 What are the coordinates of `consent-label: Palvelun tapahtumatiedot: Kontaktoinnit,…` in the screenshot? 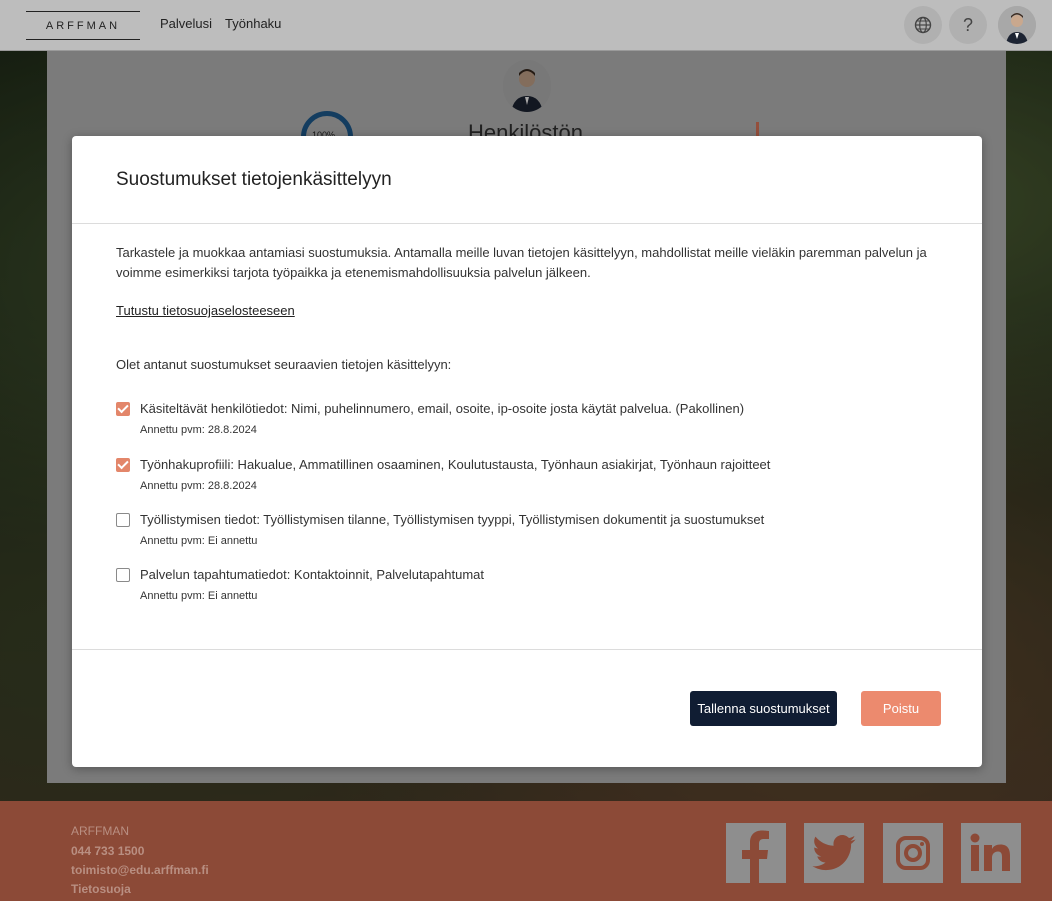 It's located at (312, 574).